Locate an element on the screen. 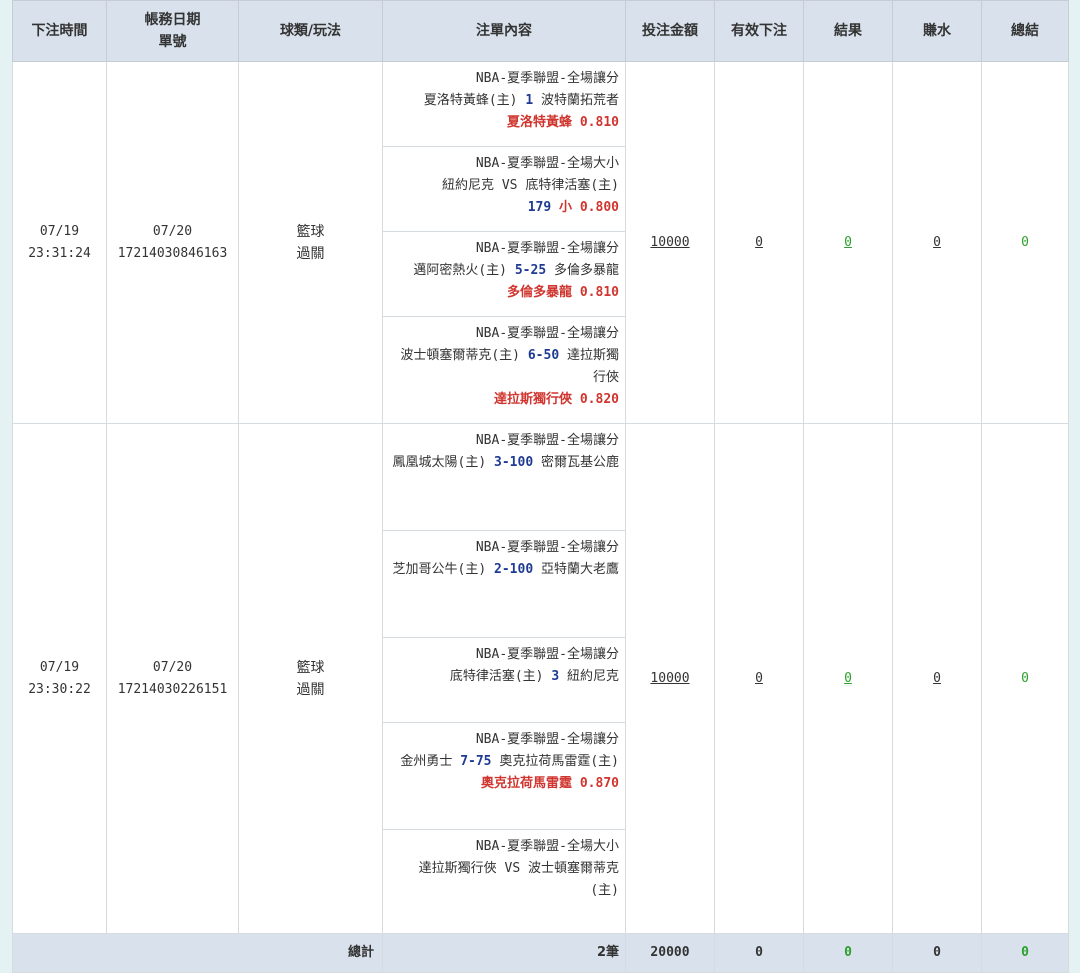 This screenshot has width=1080, height=973. summary-label: 總計 is located at coordinates (197, 953).